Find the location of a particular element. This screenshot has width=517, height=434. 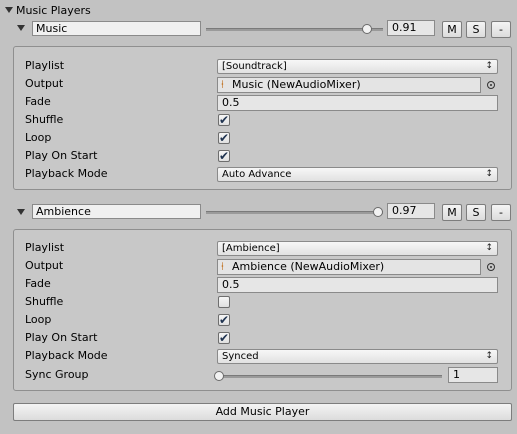

playback-mode-dropdown: Synced ↕ is located at coordinates (357, 356).